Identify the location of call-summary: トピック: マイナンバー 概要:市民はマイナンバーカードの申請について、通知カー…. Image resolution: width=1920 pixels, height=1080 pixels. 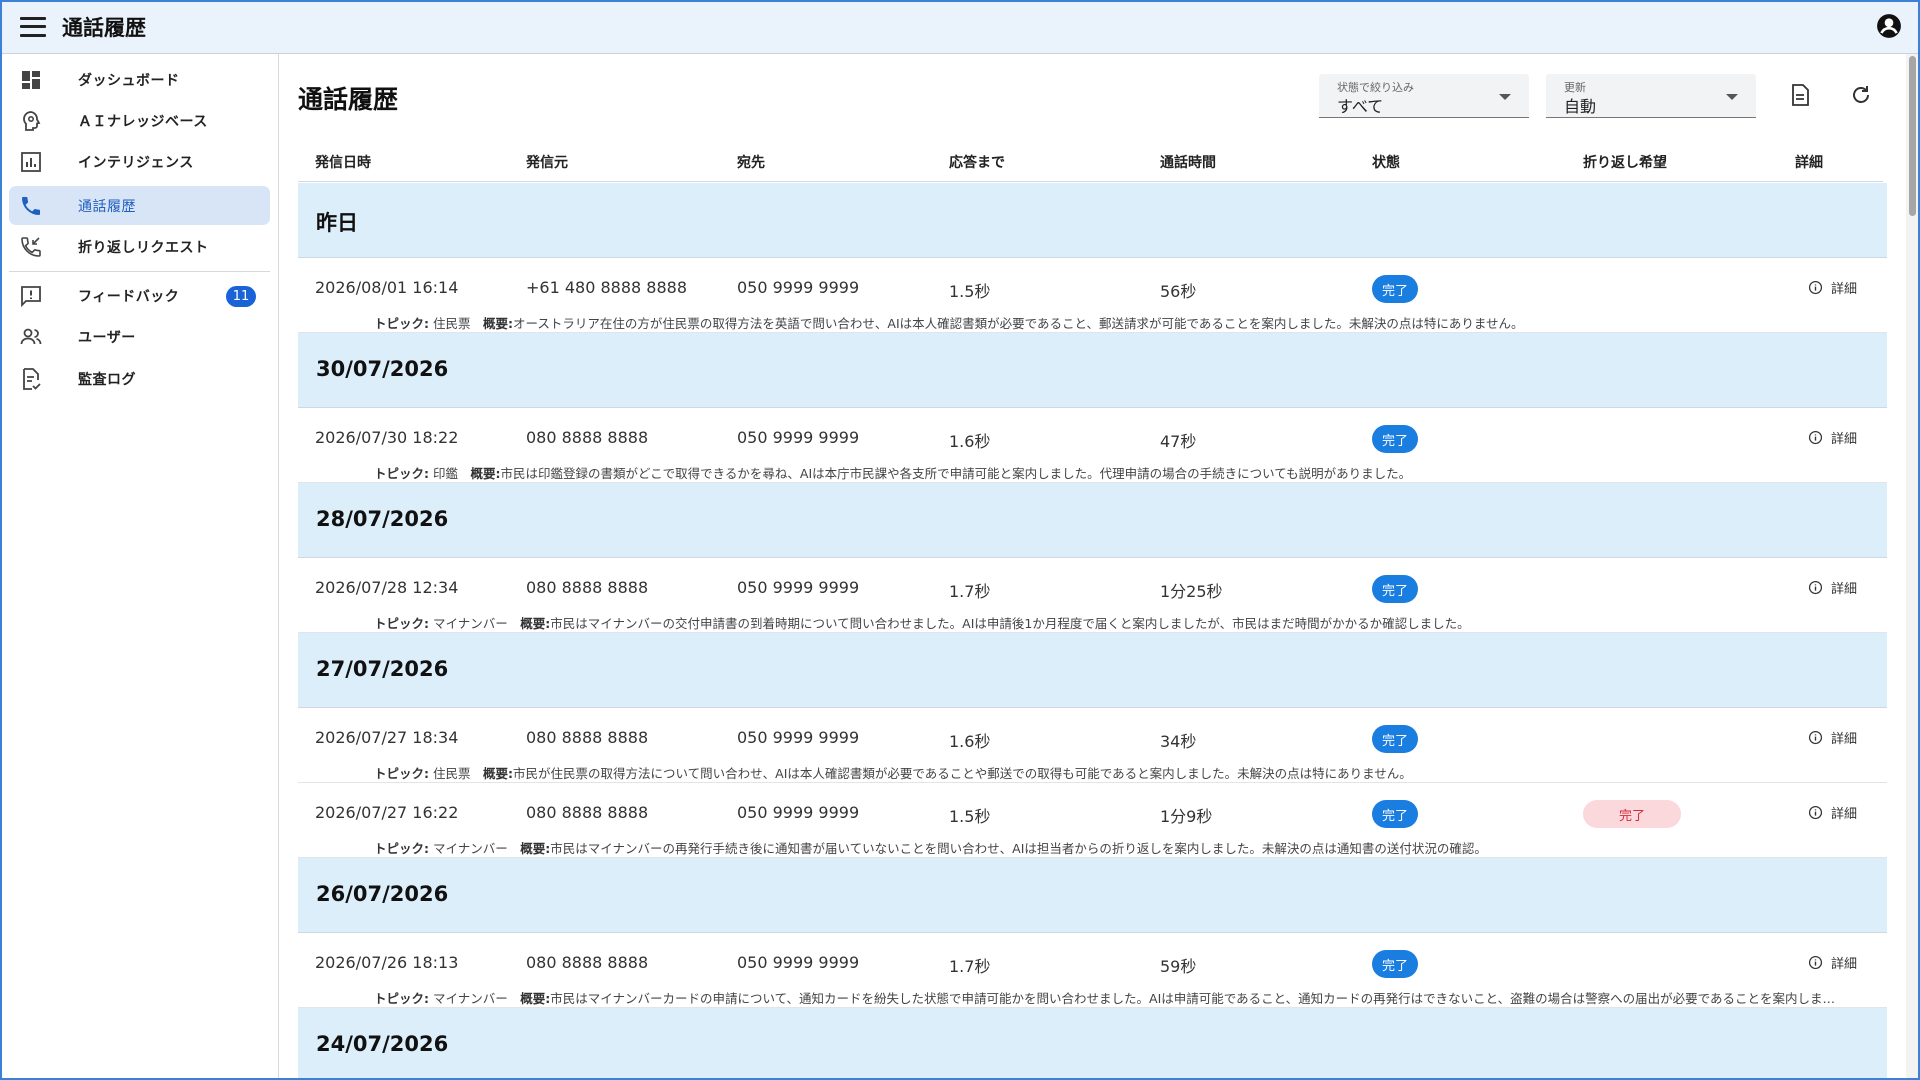
(1109, 997).